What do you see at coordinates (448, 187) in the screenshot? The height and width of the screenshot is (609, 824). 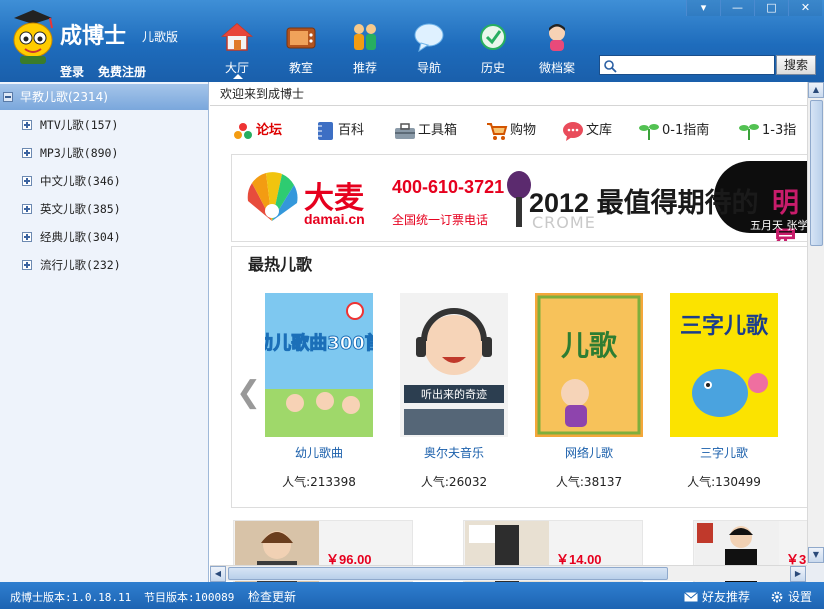 I see `banner-phone: 400-610-3721` at bounding box center [448, 187].